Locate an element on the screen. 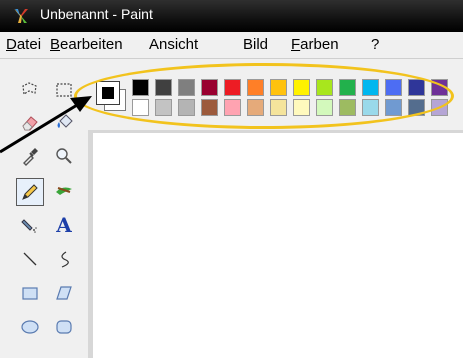  tool-ellipse is located at coordinates (30, 327).